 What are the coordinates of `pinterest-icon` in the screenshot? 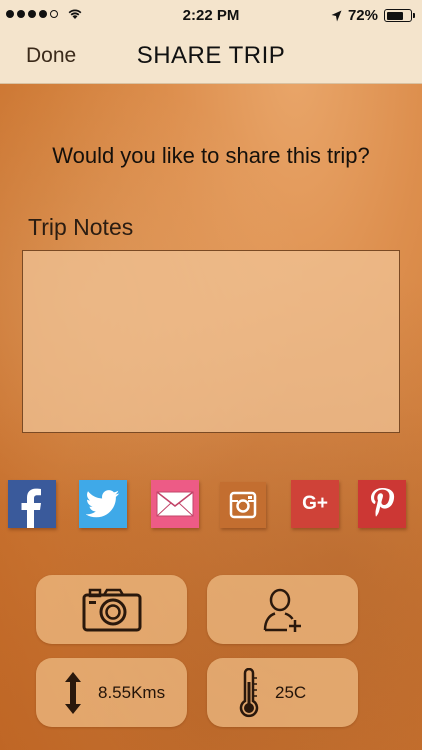 It's located at (383, 502).